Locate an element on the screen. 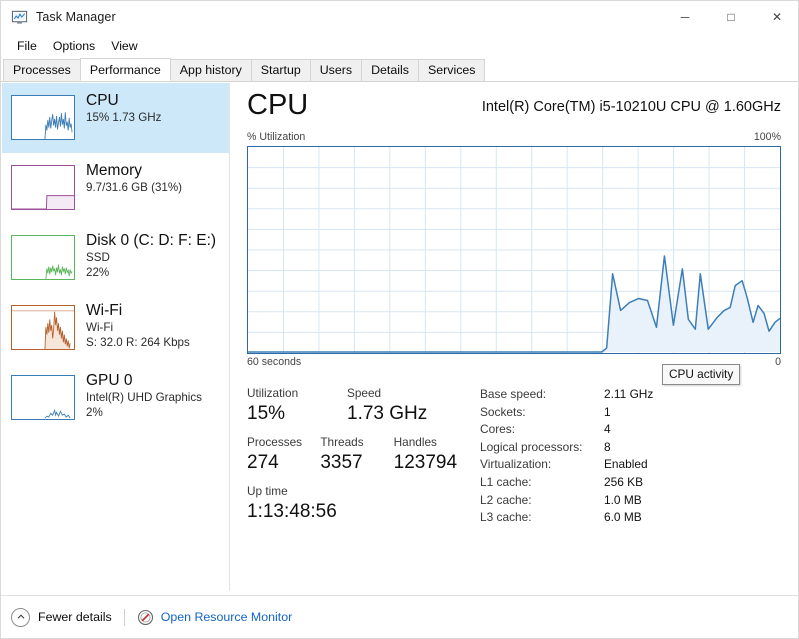 This screenshot has height=639, width=799. menu-item-file: File is located at coordinates (27, 46).